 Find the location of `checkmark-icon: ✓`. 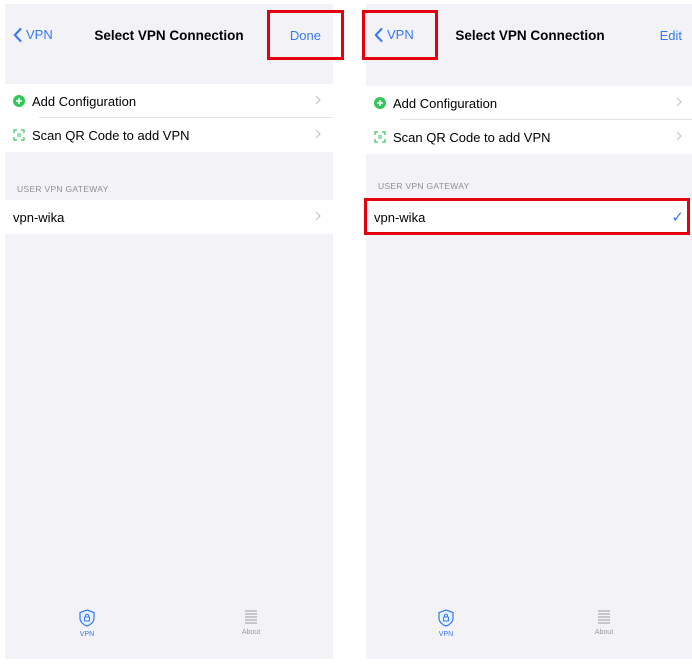

checkmark-icon: ✓ is located at coordinates (677, 217).